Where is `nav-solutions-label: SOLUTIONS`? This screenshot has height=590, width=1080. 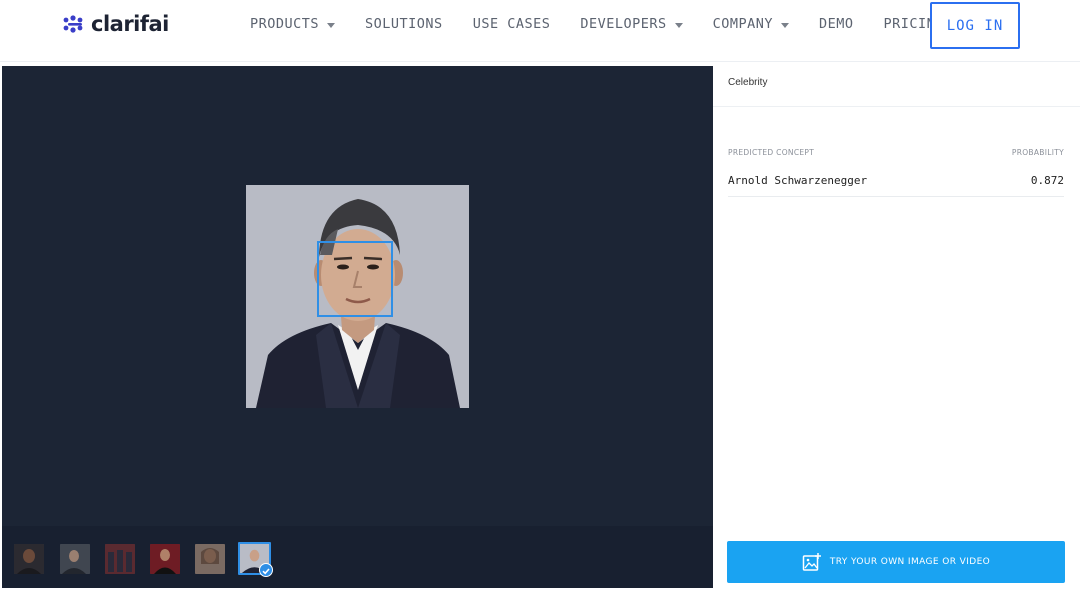
nav-solutions-label: SOLUTIONS is located at coordinates (404, 24).